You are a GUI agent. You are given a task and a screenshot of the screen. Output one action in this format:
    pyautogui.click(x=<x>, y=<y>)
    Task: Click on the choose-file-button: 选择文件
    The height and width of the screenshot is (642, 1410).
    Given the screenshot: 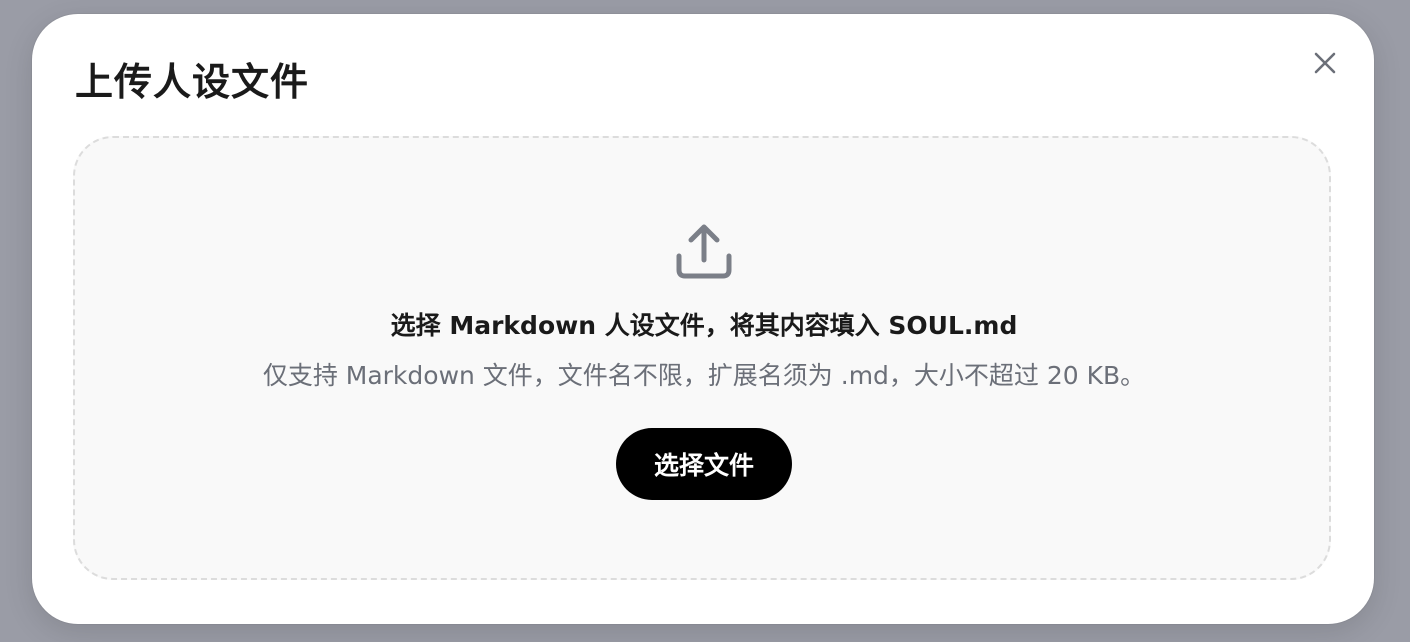 What is the action you would take?
    pyautogui.click(x=704, y=464)
    